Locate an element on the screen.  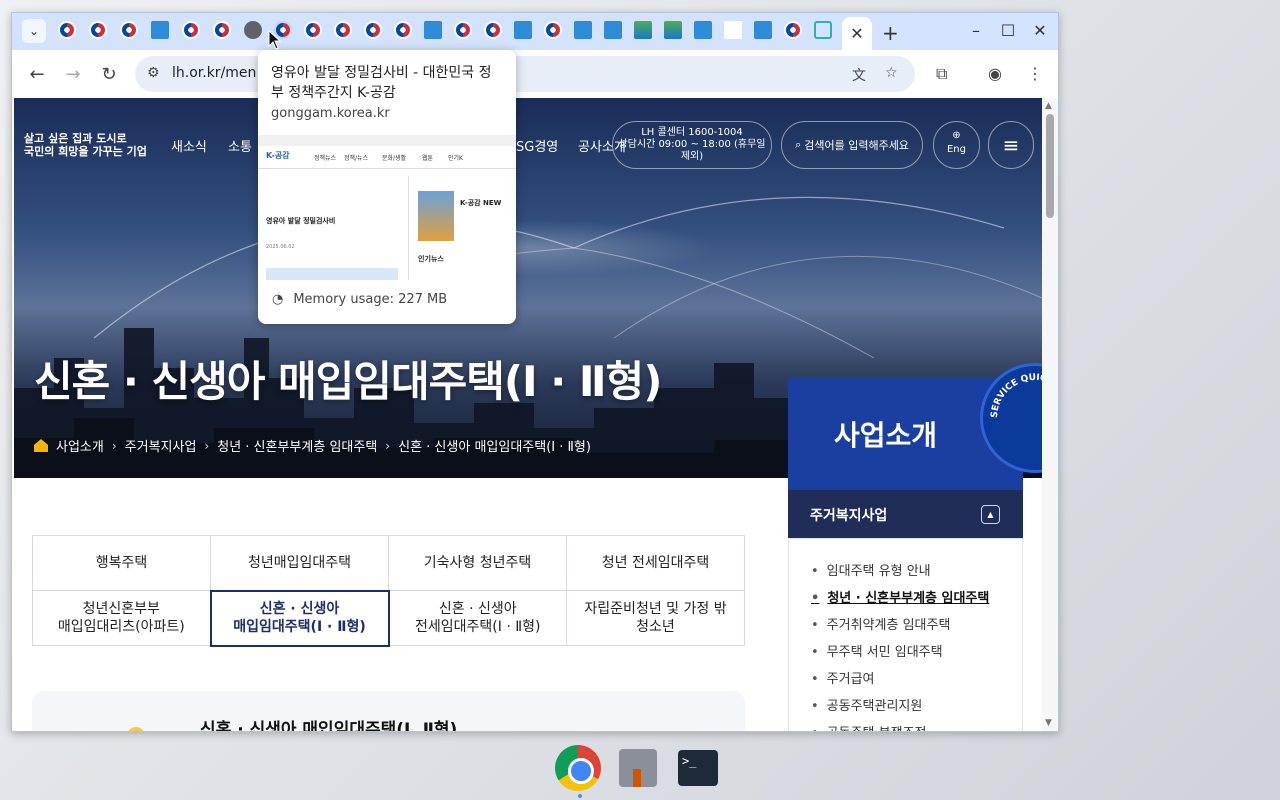
mouse-cursor-icon is located at coordinates (275, 40).